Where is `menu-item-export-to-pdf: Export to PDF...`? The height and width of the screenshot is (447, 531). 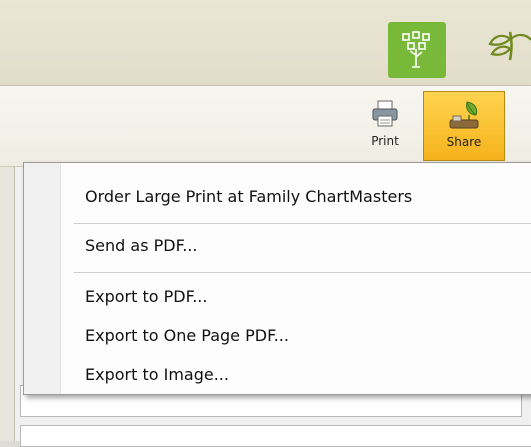
menu-item-export-to-pdf: Export to PDF... is located at coordinates (146, 296).